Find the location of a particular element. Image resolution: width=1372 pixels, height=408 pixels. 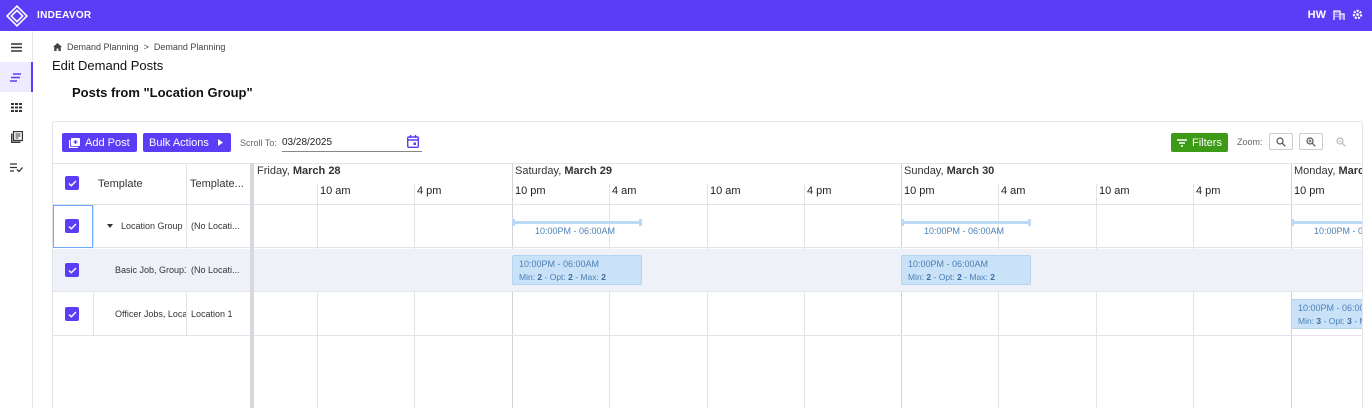

row-template-name: Location Group is located at coordinates (152, 226).